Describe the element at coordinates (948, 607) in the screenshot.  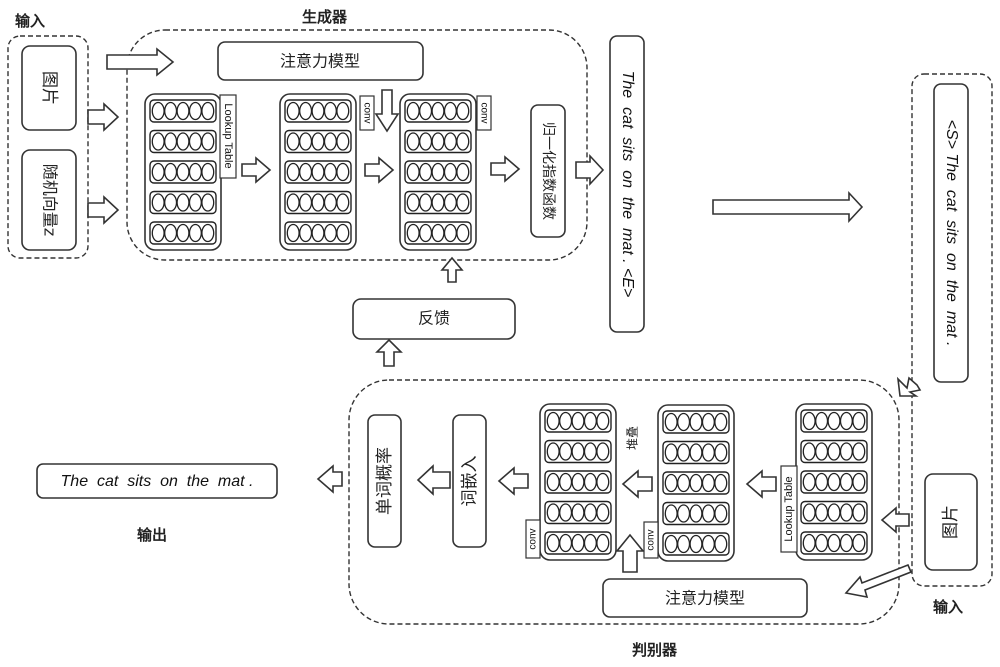
I see `discriminator-input-label: 输入` at that location.